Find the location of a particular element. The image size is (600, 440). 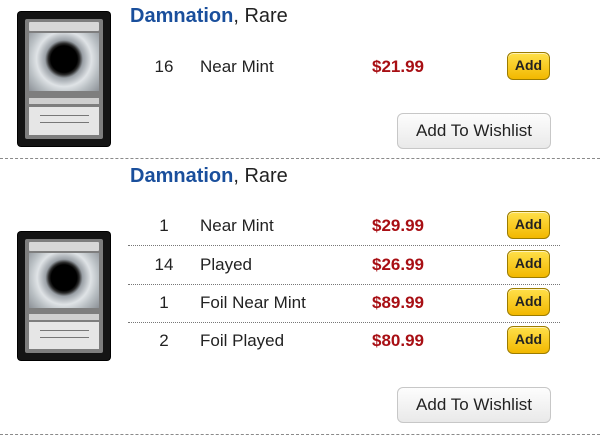

quantity: 14 is located at coordinates (164, 264).